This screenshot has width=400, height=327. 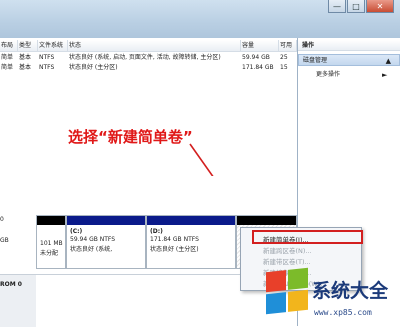 I want to click on menu-highlight-box, so click(x=307, y=237).